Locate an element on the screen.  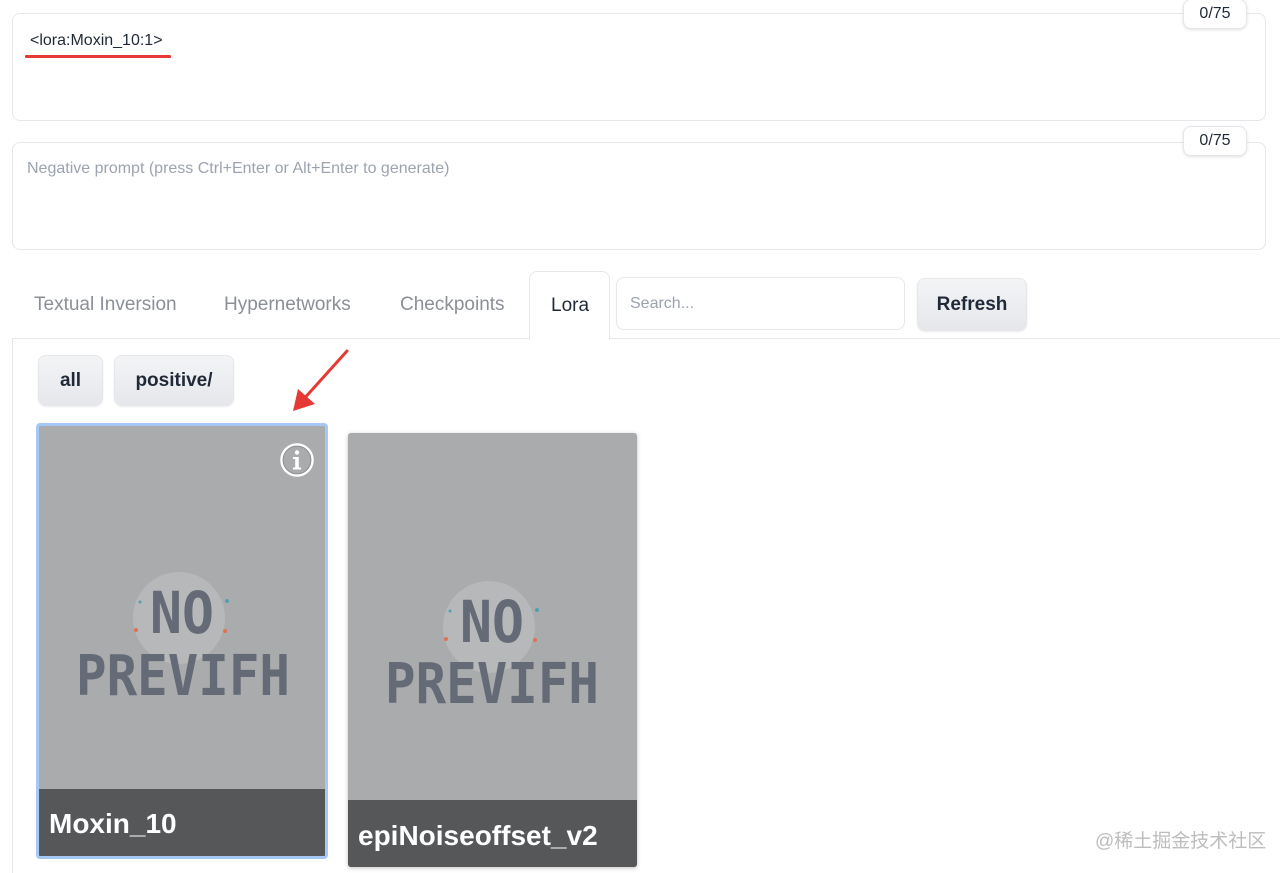
tab-lora: Lora is located at coordinates (569, 305).